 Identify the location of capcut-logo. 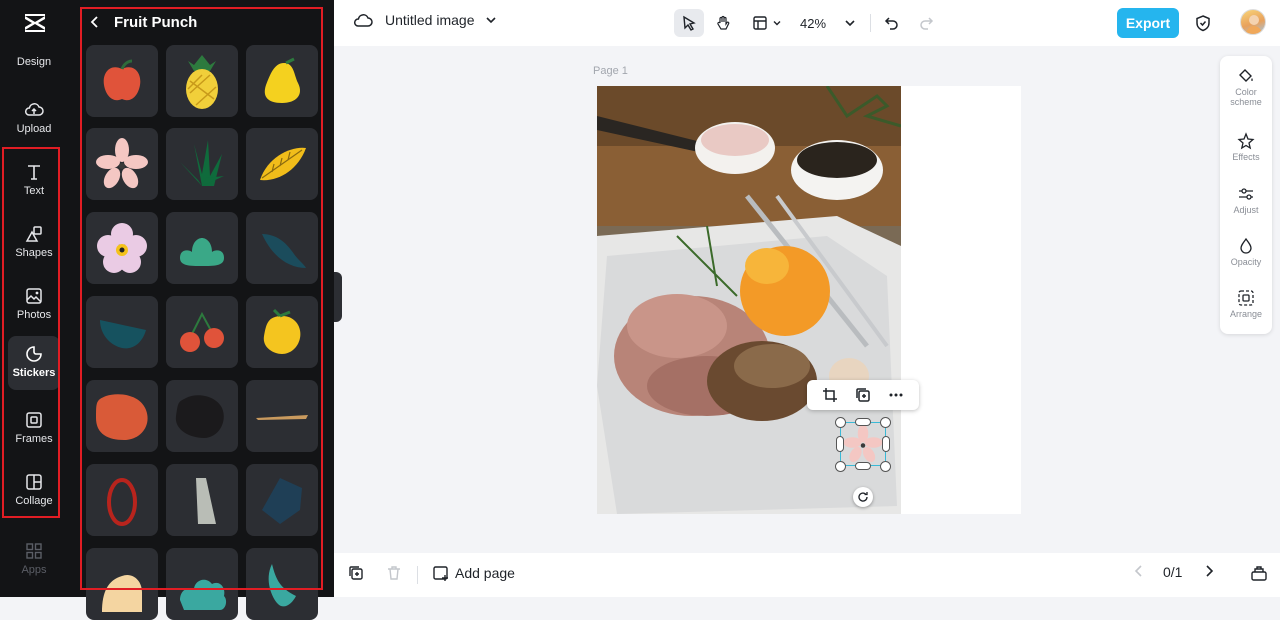
(35, 23).